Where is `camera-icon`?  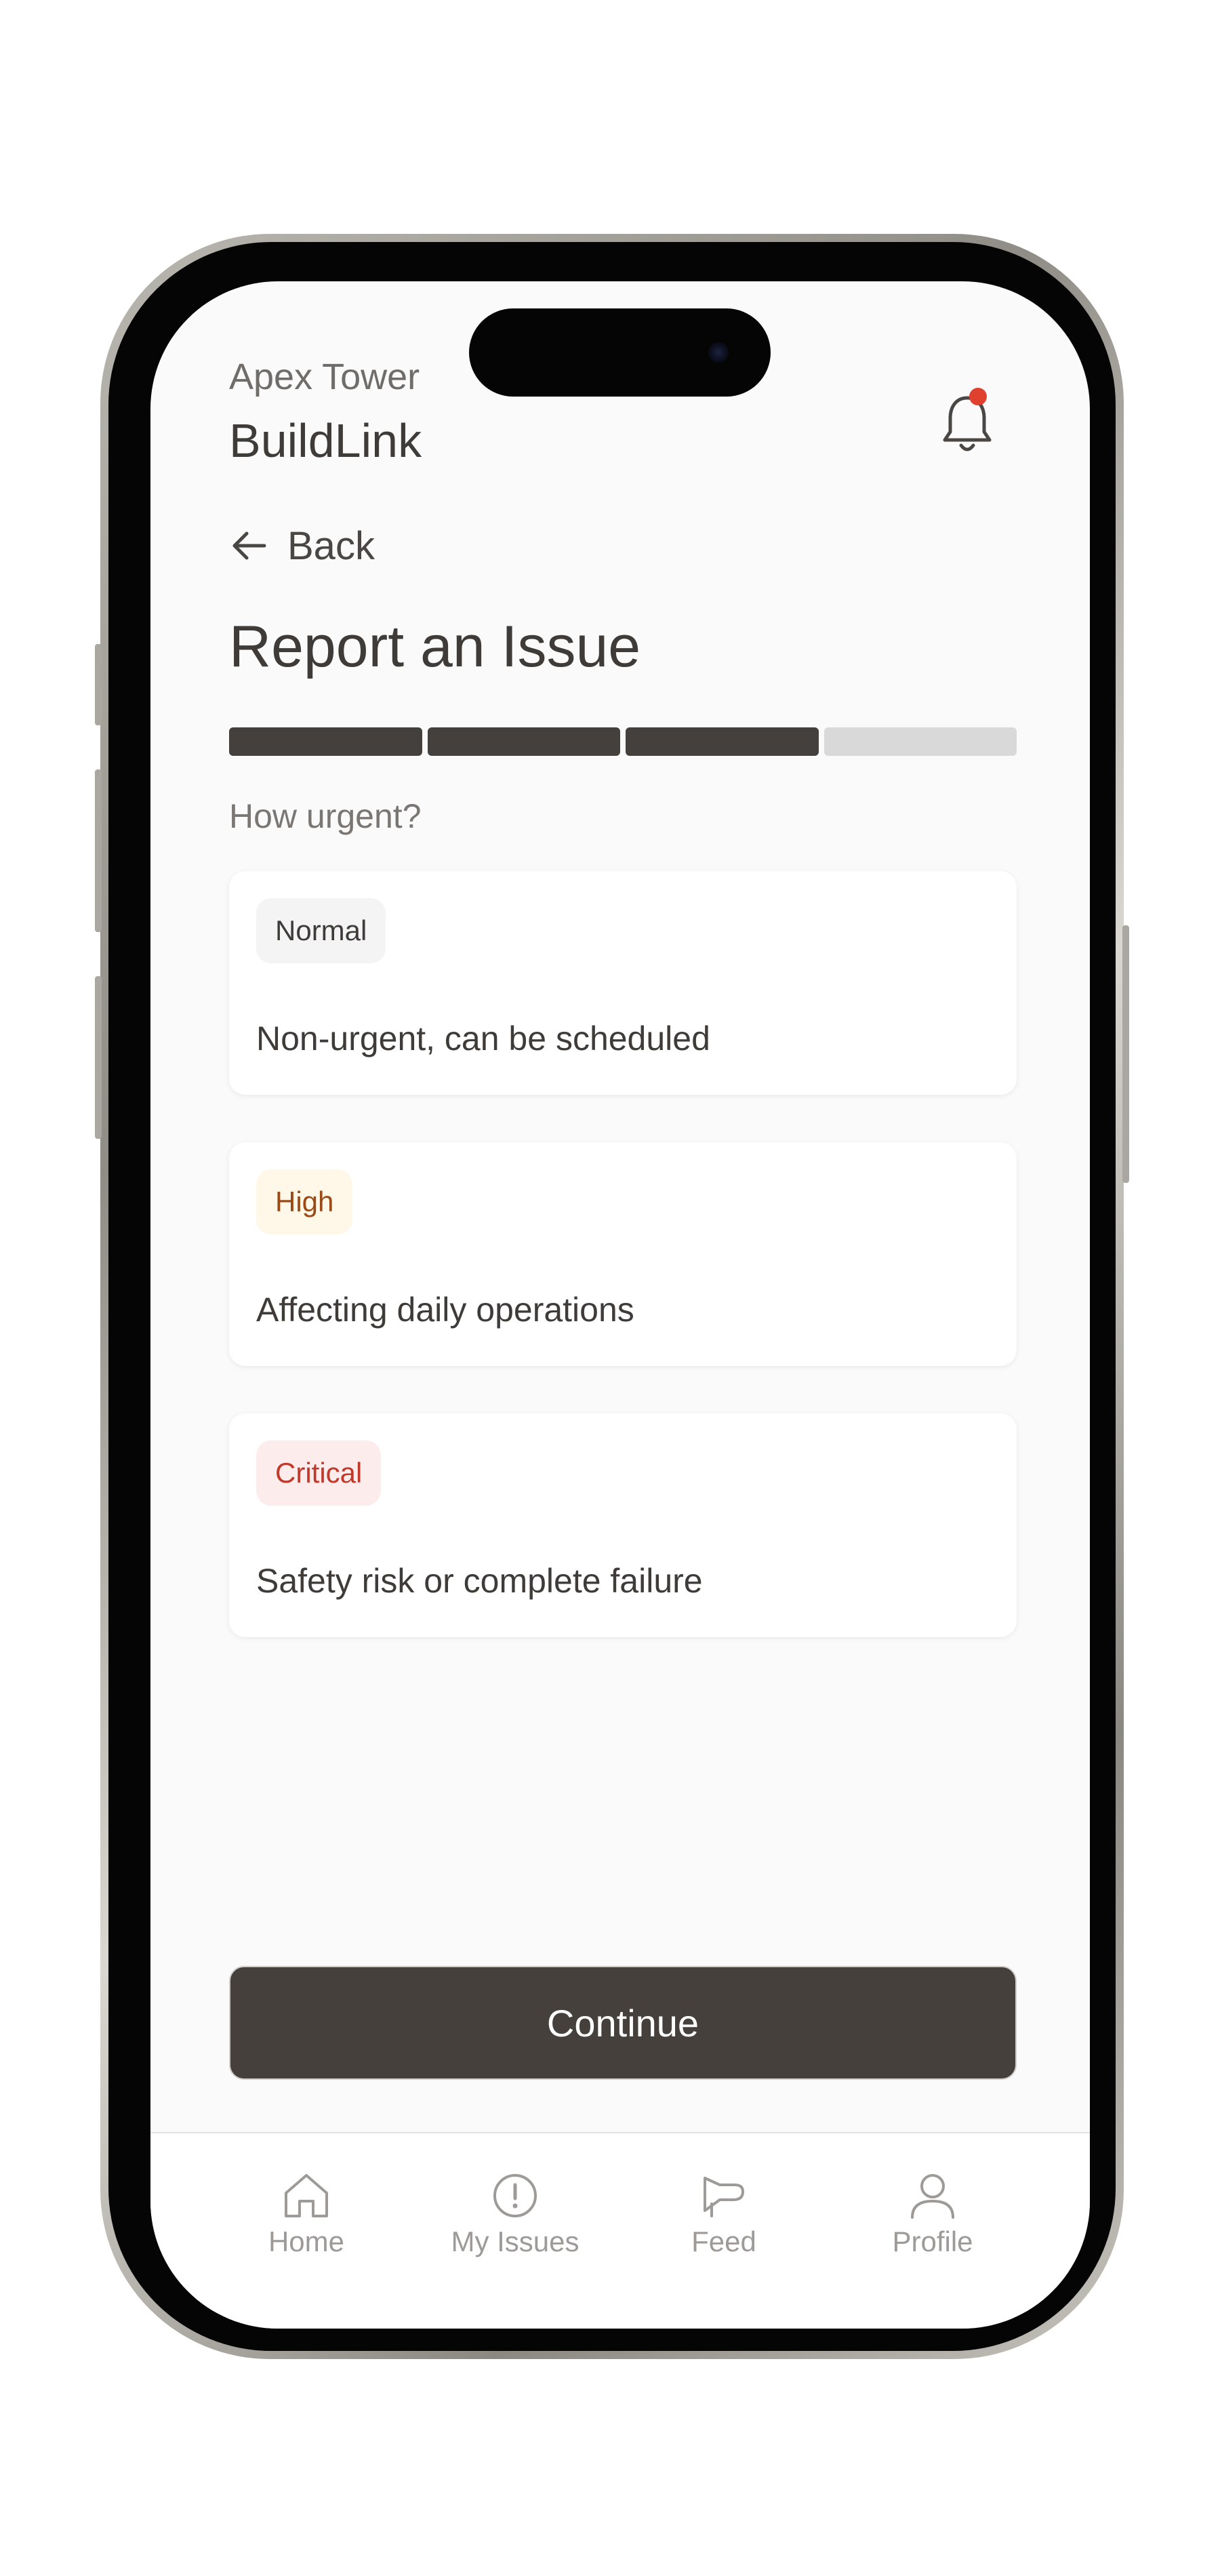
camera-icon is located at coordinates (719, 352).